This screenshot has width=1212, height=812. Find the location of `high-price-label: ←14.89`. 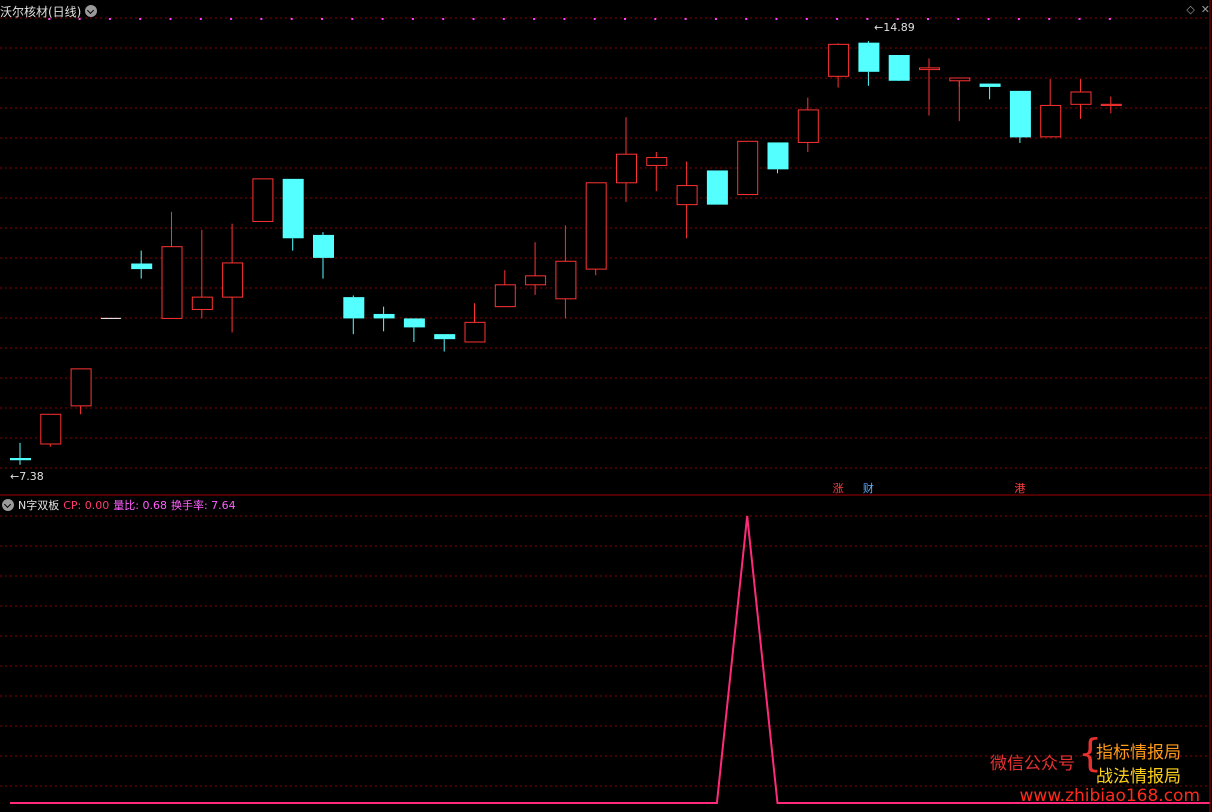

high-price-label: ←14.89 is located at coordinates (894, 27).